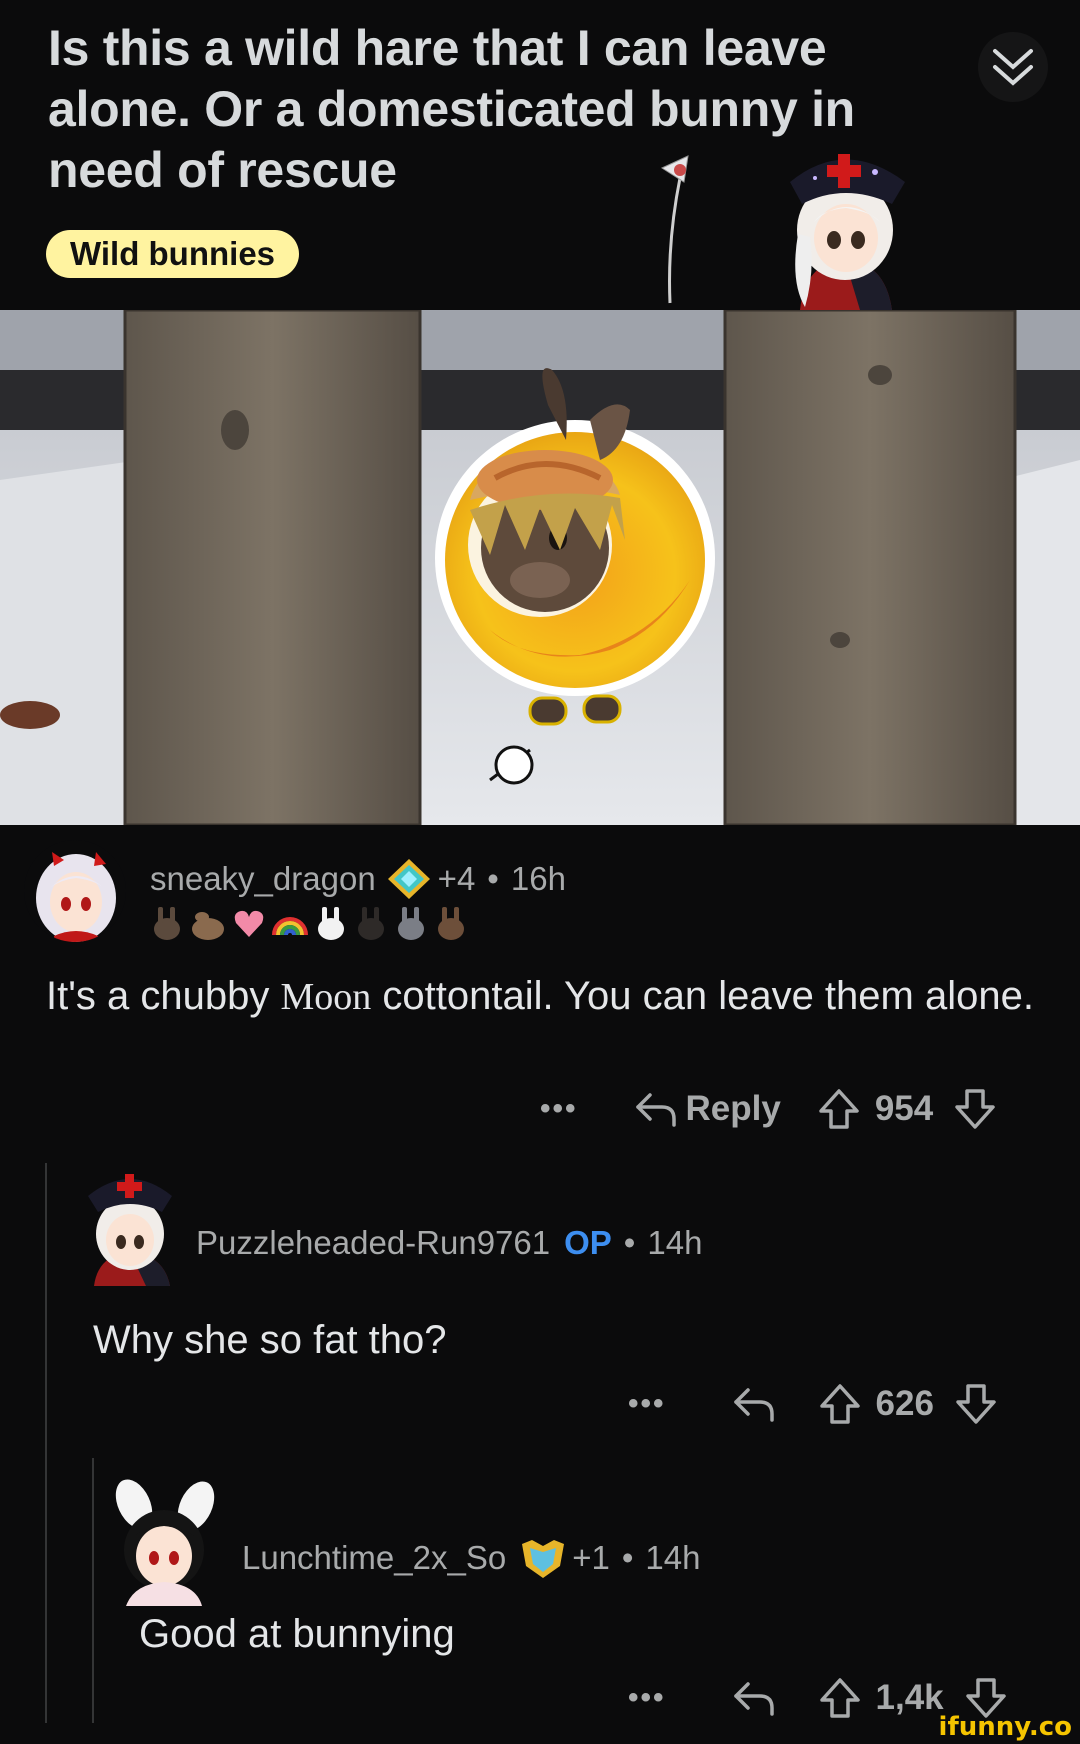 The height and width of the screenshot is (1744, 1080). I want to click on heart-icon, so click(249, 923).